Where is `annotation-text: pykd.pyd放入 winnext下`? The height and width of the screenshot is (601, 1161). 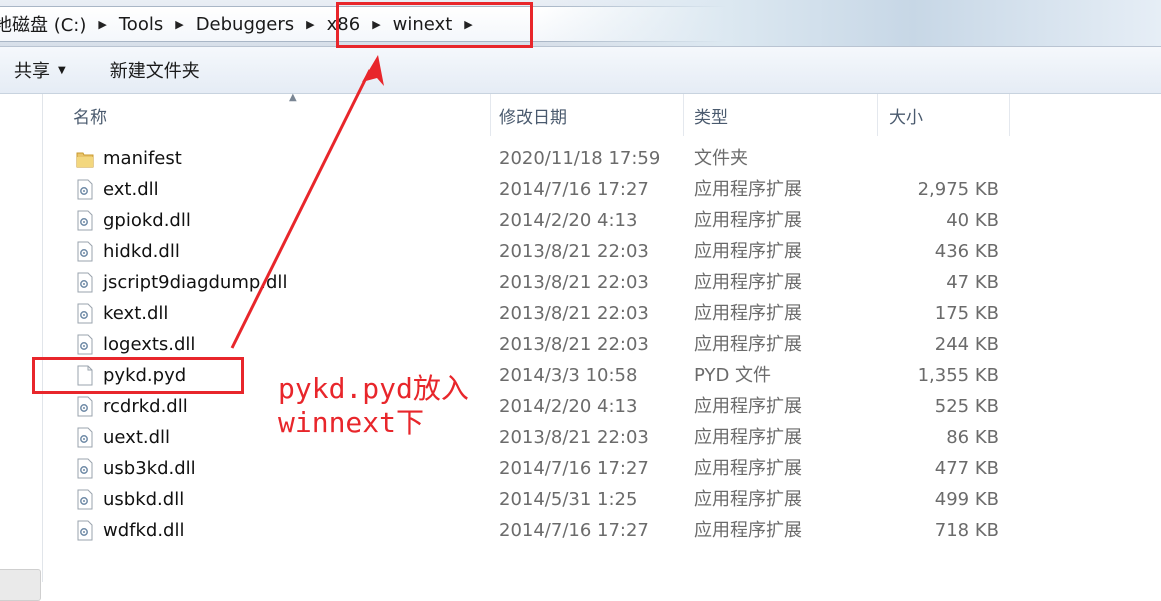 annotation-text: pykd.pyd放入 winnext下 is located at coordinates (373, 406).